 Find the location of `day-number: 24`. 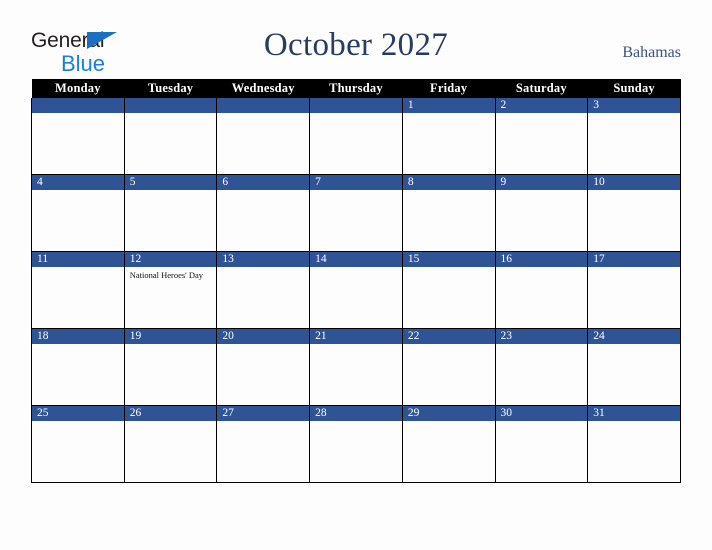

day-number: 24 is located at coordinates (634, 336).